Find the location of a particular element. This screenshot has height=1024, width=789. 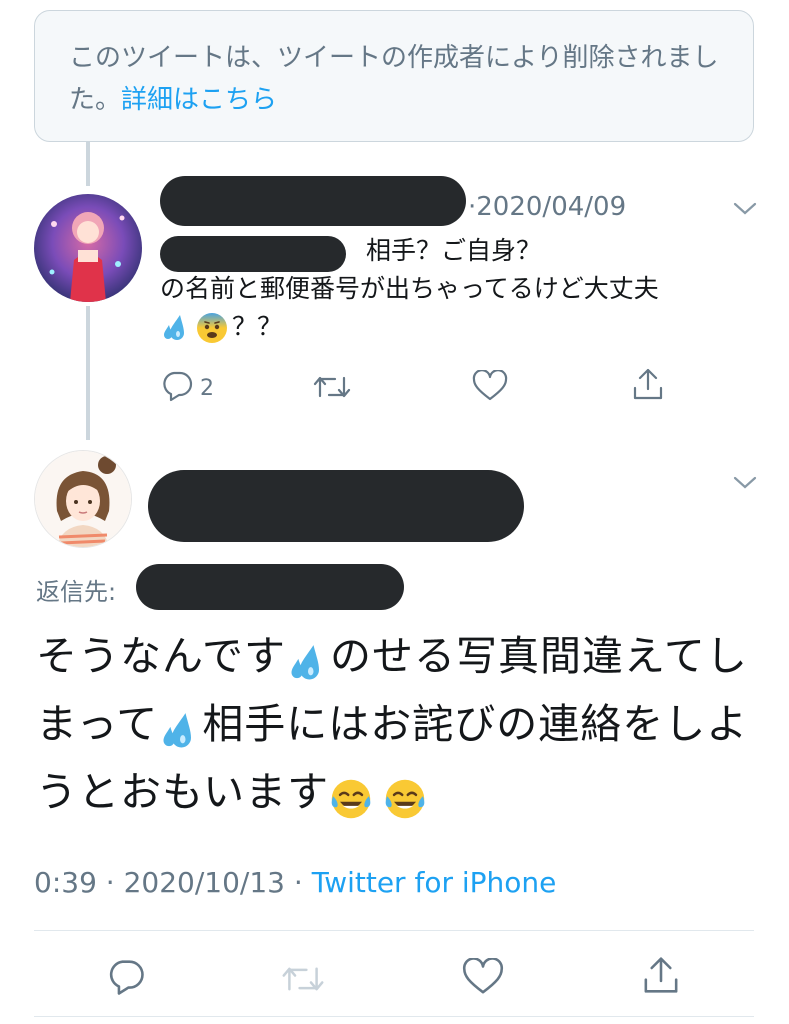

reply-count: 2 is located at coordinates (207, 388).